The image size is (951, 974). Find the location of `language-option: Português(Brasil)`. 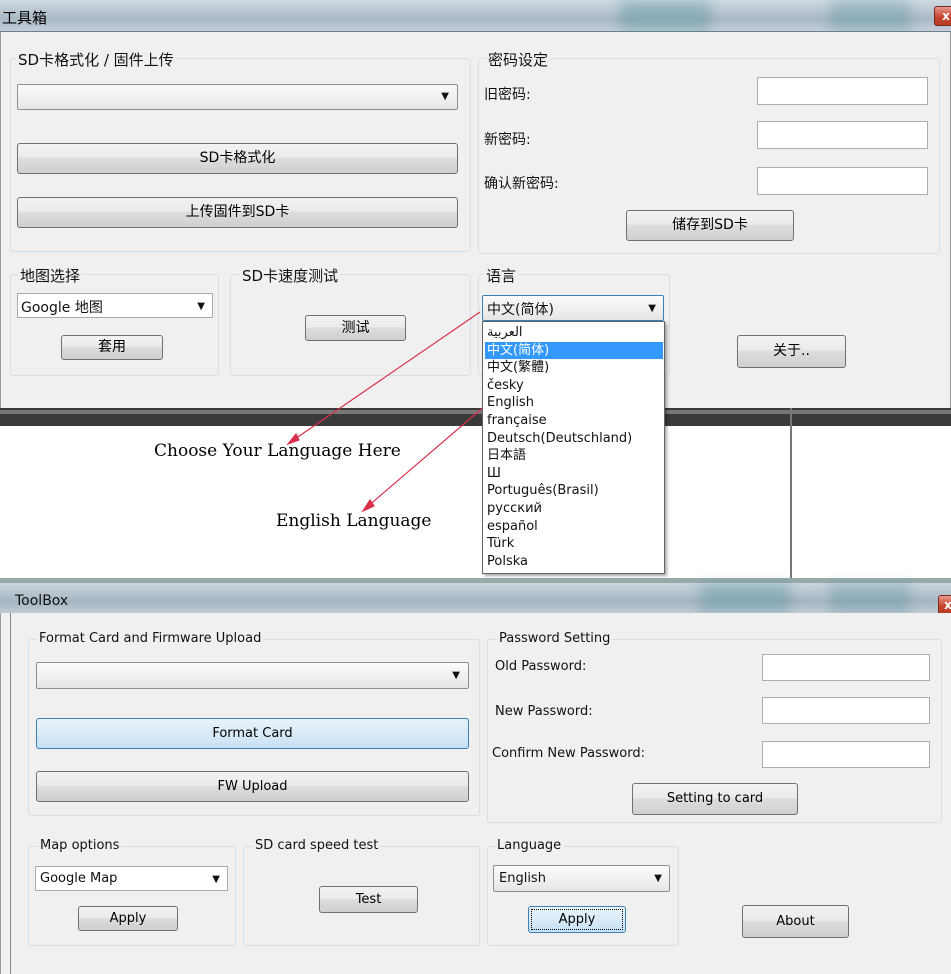

language-option: Português(Brasil) is located at coordinates (574, 490).